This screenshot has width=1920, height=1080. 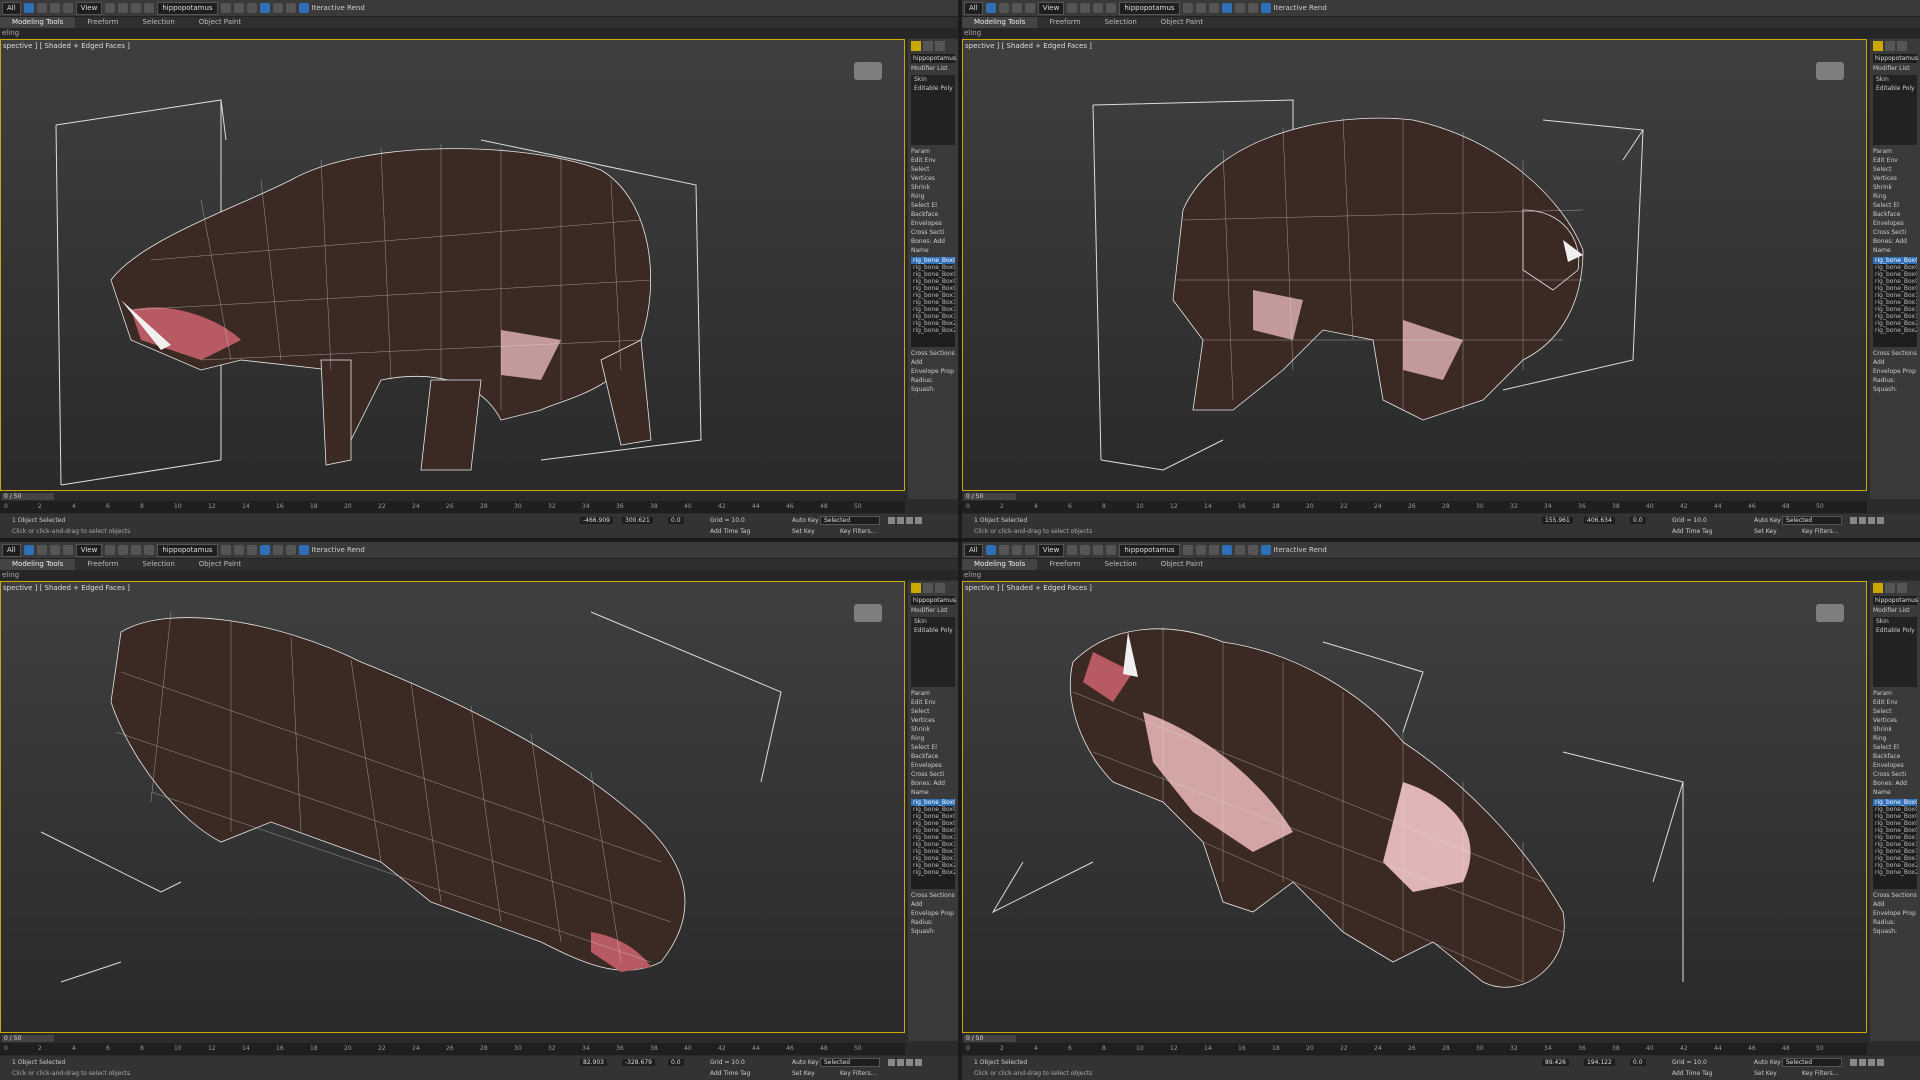 What do you see at coordinates (1895, 809) in the screenshot?
I see `list-item: rig_bone_Box04` at bounding box center [1895, 809].